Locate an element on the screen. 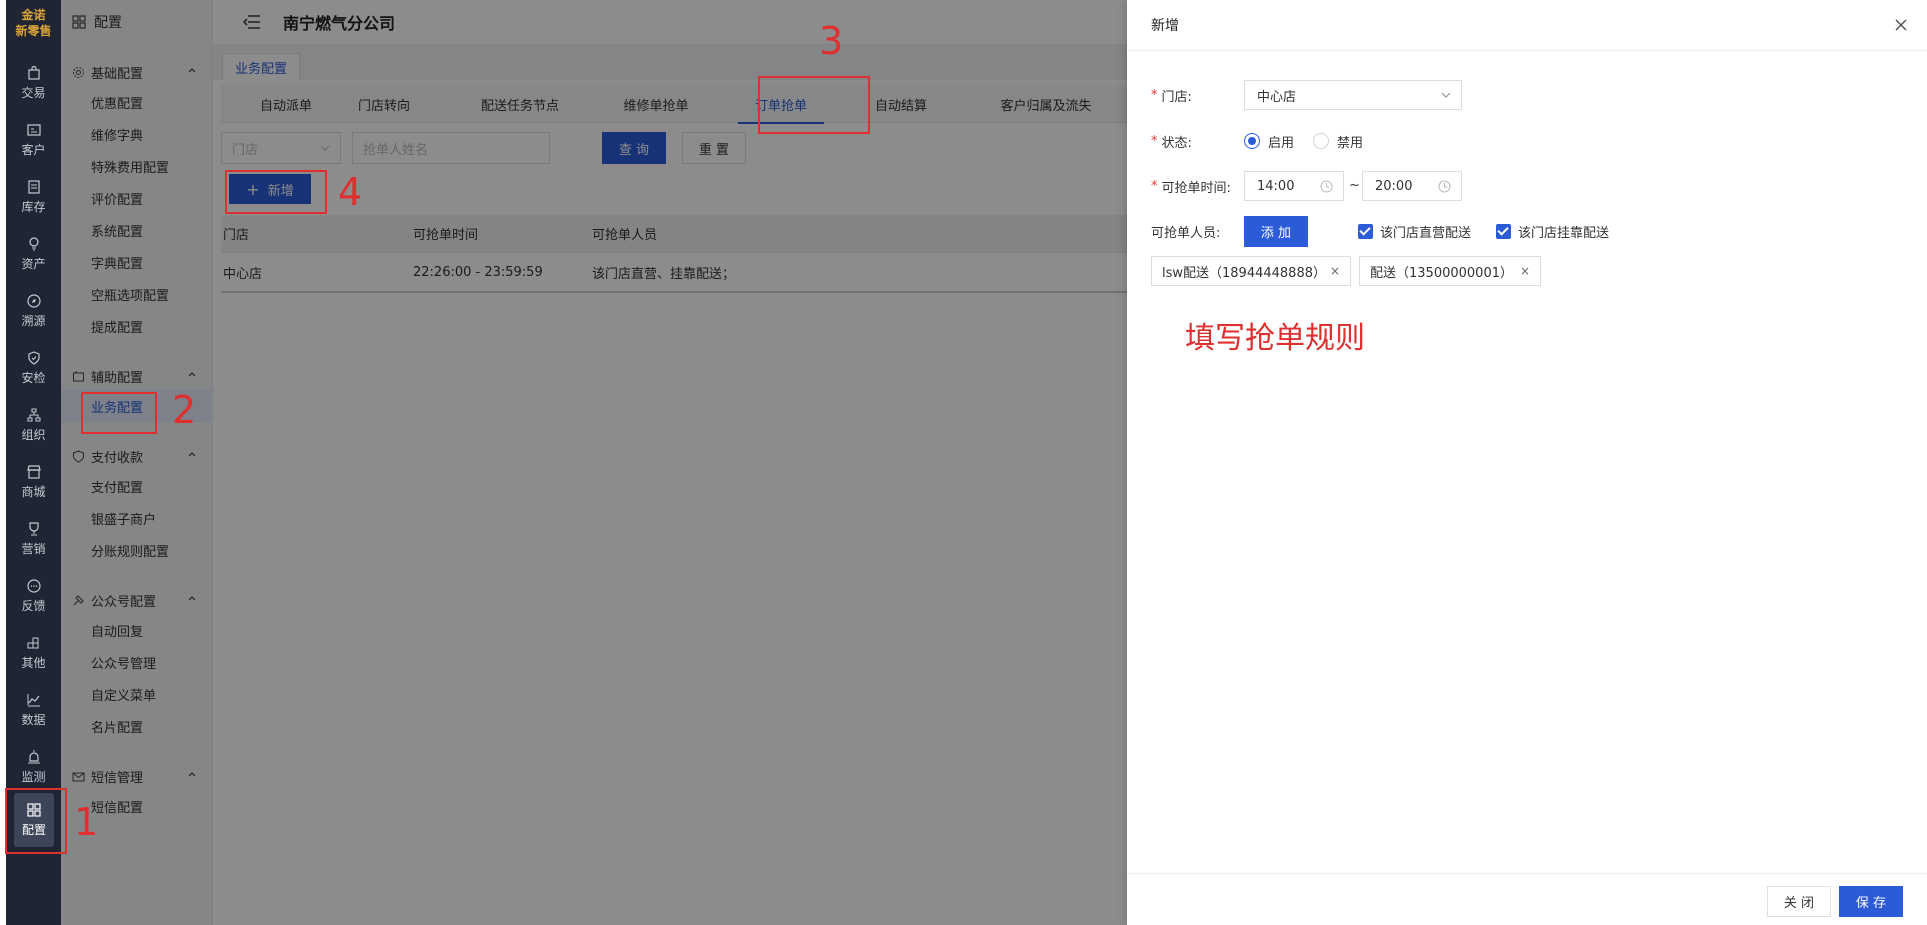 The height and width of the screenshot is (925, 1927). annotation-text: 填写抢单规则 is located at coordinates (1275, 338).